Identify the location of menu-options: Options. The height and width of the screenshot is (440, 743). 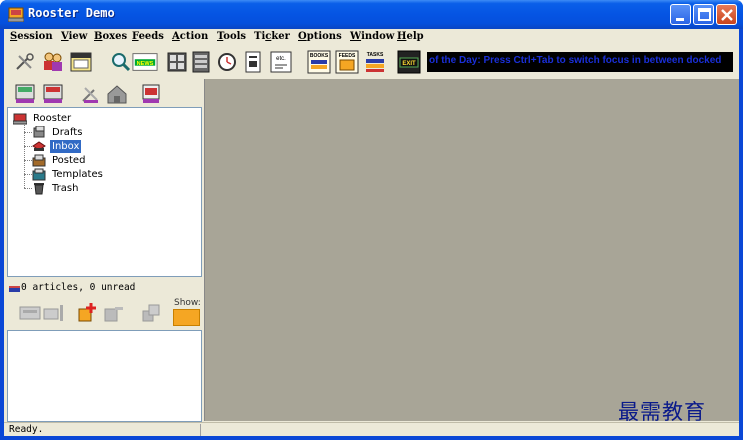
(320, 36).